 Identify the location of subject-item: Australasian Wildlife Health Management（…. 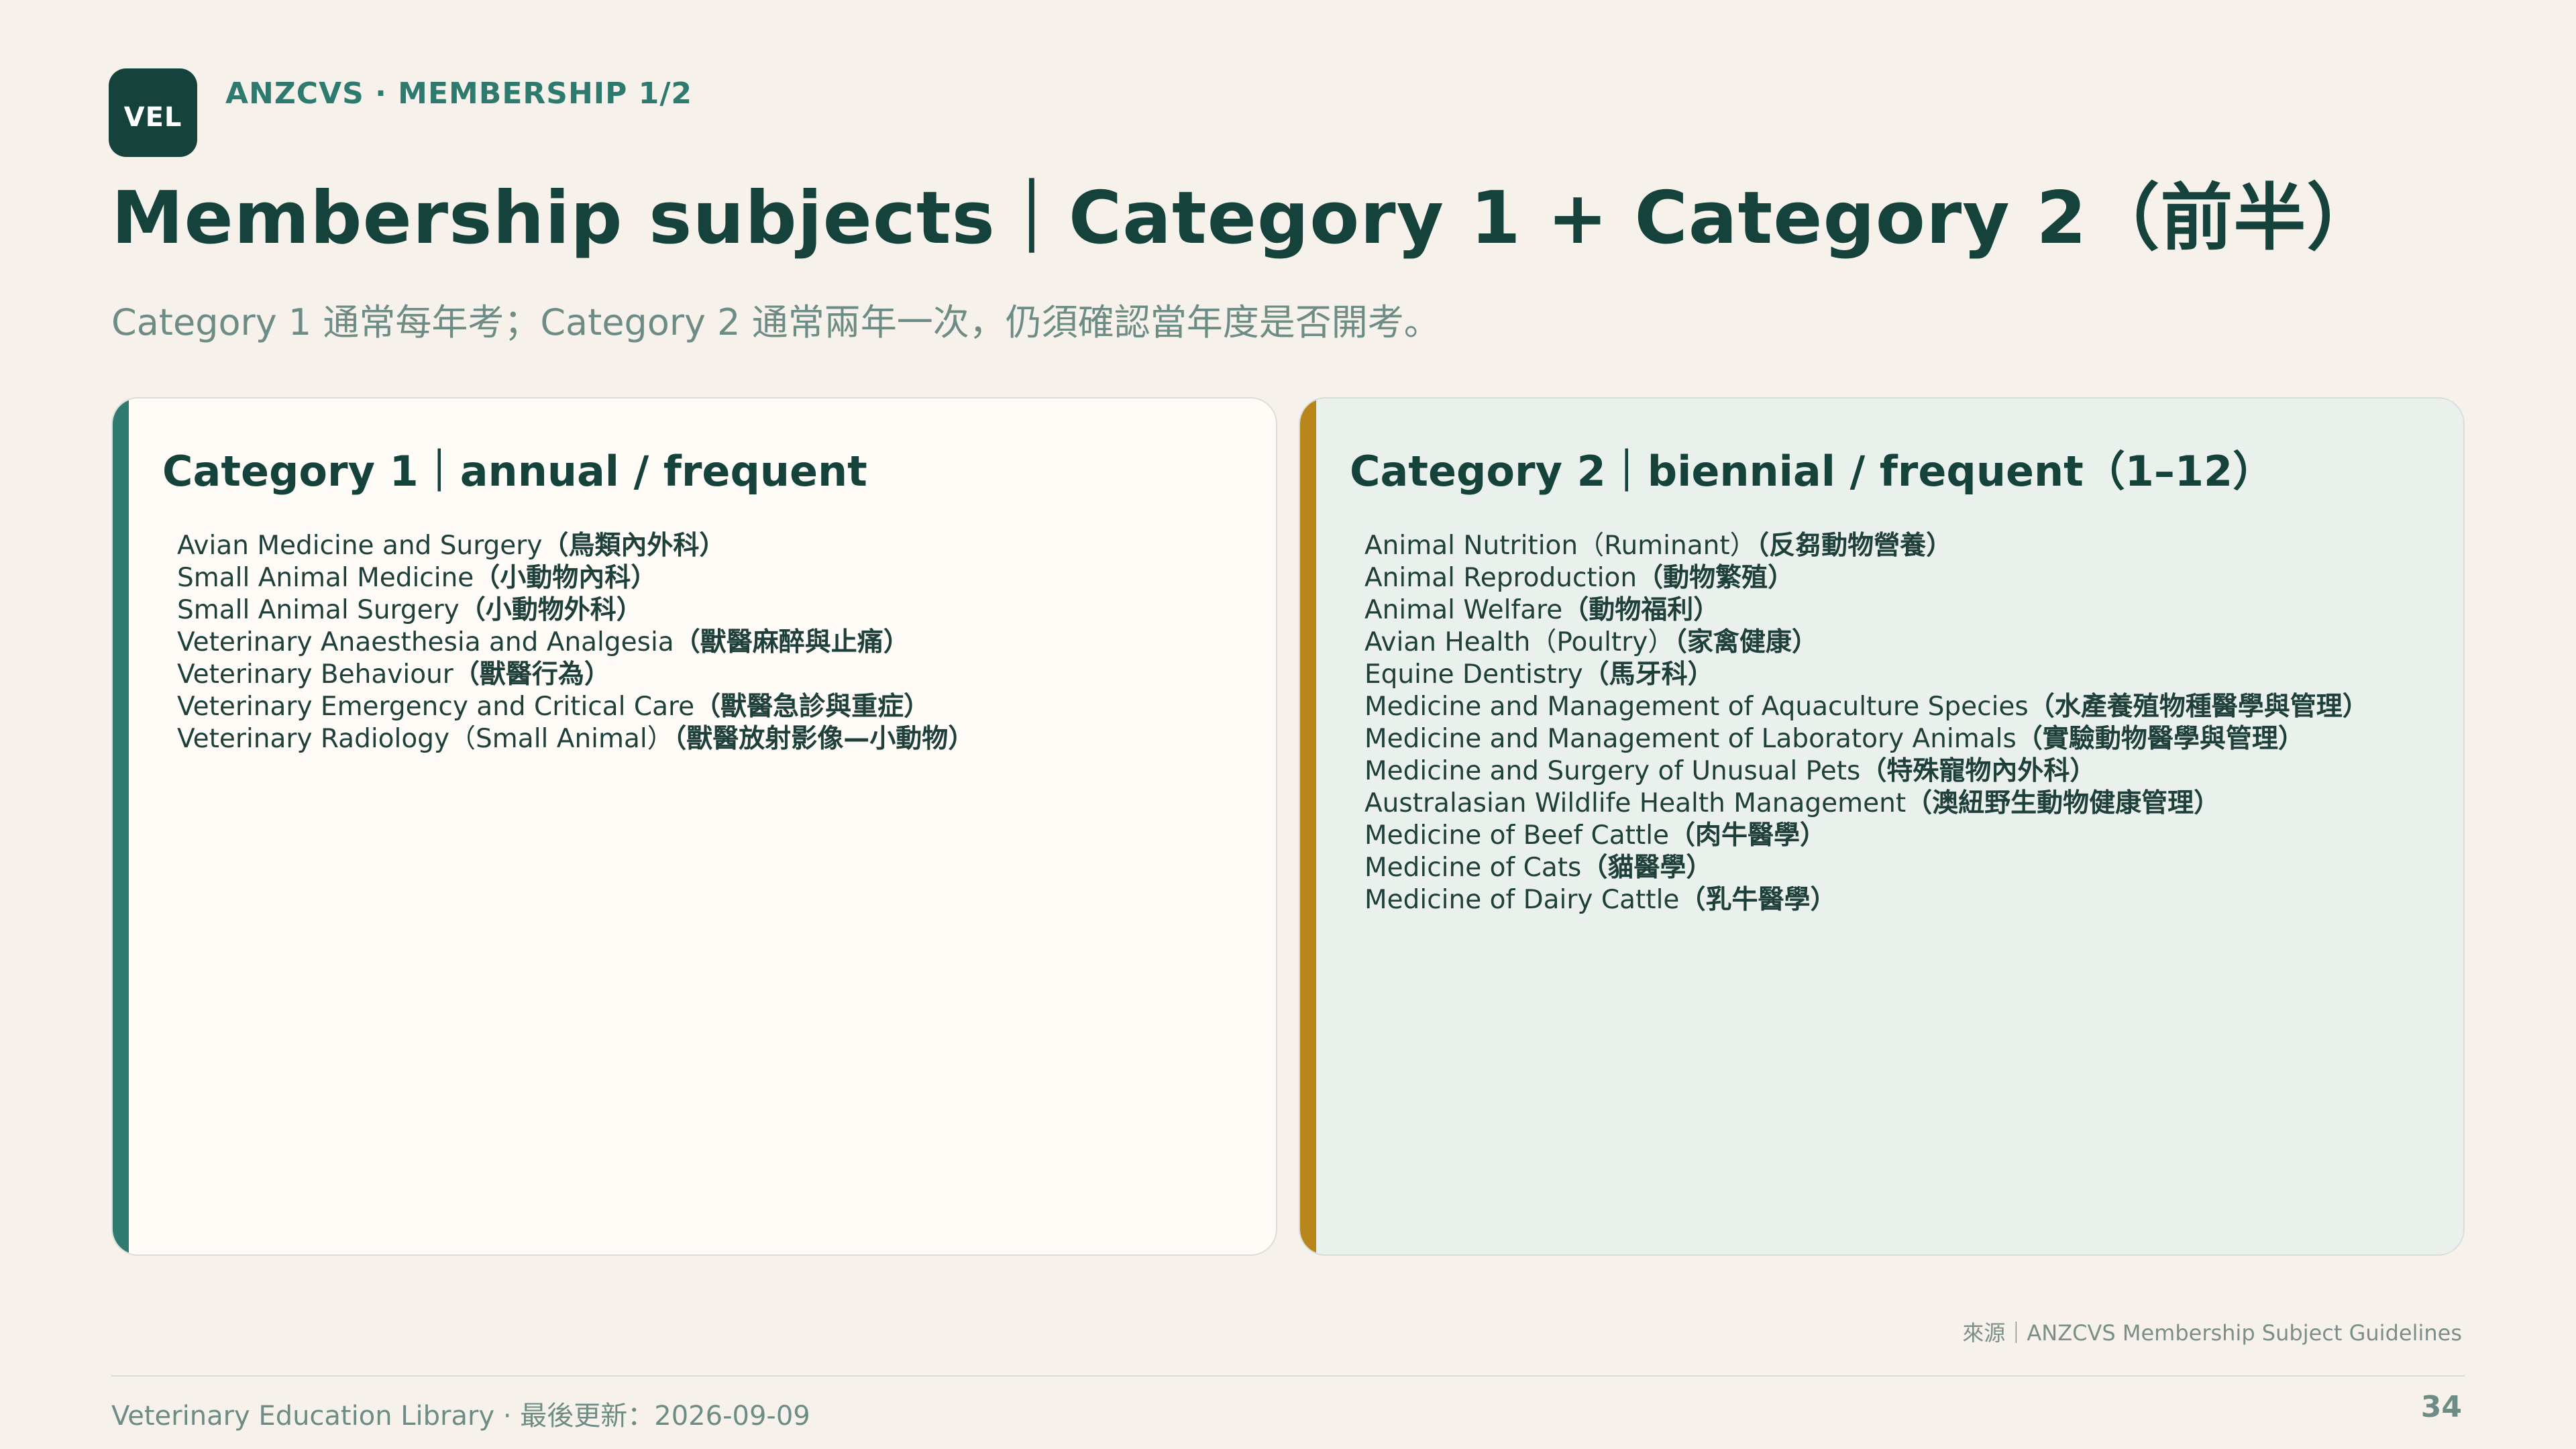
(1866, 804).